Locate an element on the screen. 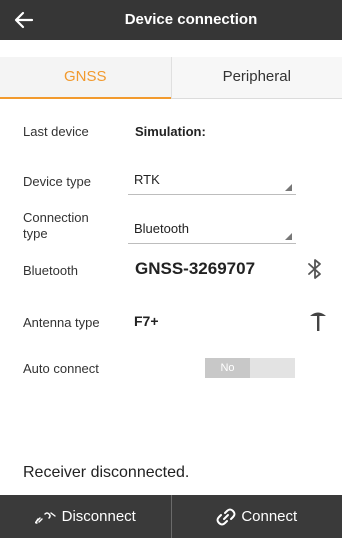 This screenshot has height=538, width=342. connect-label: Connect is located at coordinates (269, 516).